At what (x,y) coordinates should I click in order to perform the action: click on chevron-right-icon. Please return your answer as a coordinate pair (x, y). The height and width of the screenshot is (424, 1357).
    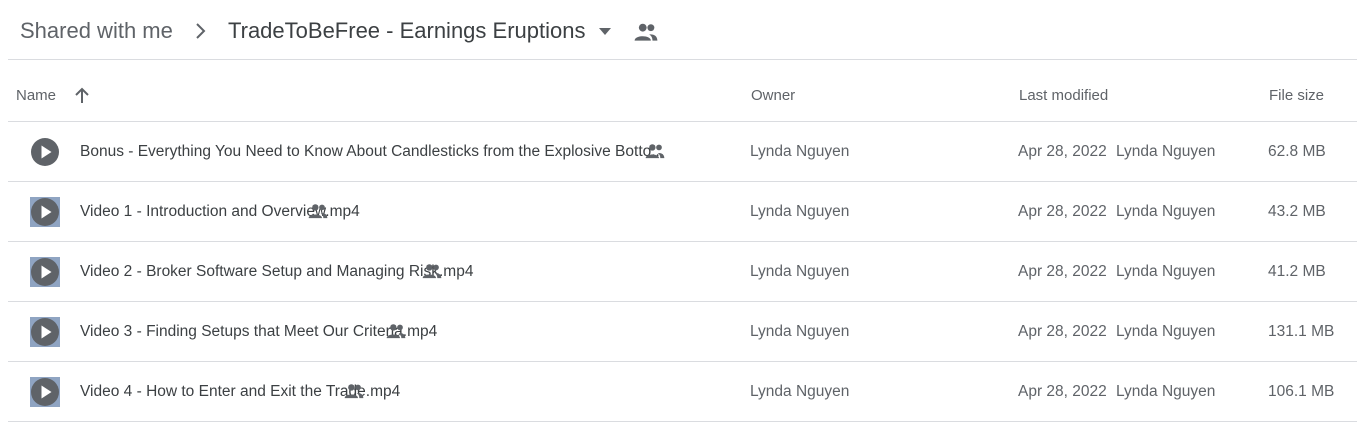
    Looking at the image, I should click on (201, 31).